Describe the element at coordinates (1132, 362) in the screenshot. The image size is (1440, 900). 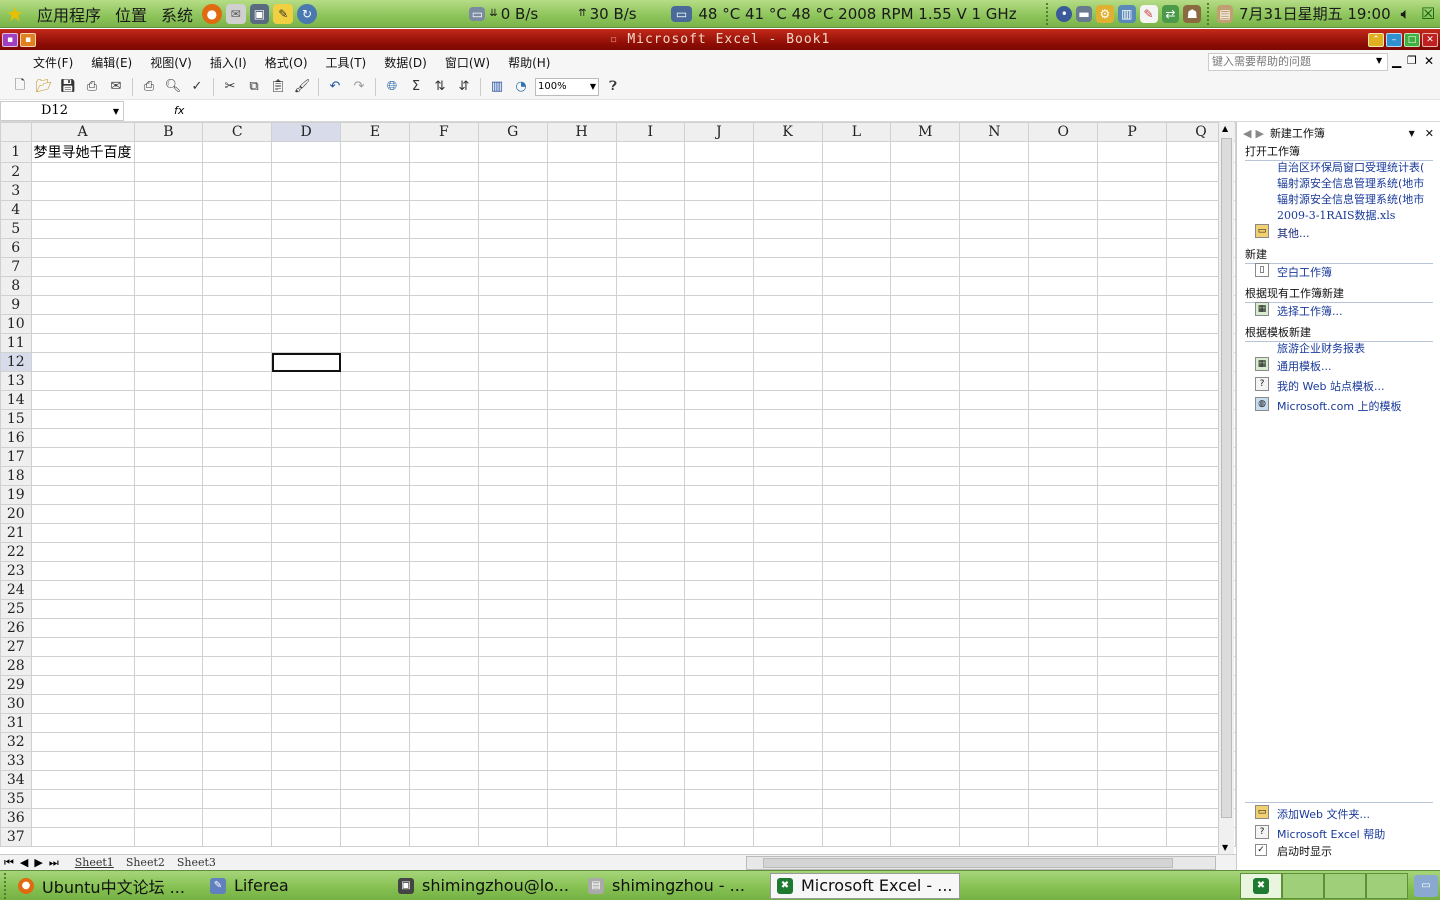
I see `cell-p12` at that location.